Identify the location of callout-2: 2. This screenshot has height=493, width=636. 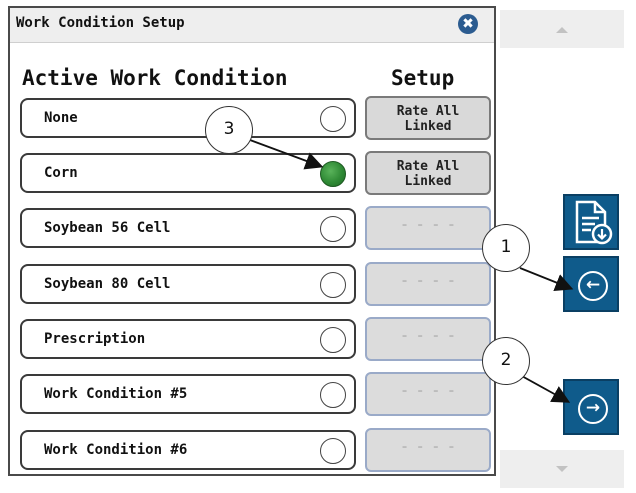
(506, 361).